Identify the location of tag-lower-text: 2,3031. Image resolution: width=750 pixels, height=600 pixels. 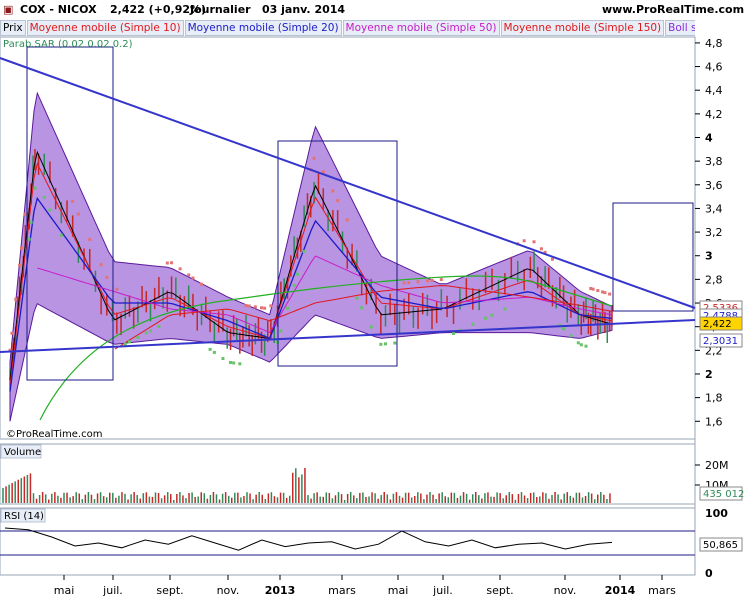
(720, 341).